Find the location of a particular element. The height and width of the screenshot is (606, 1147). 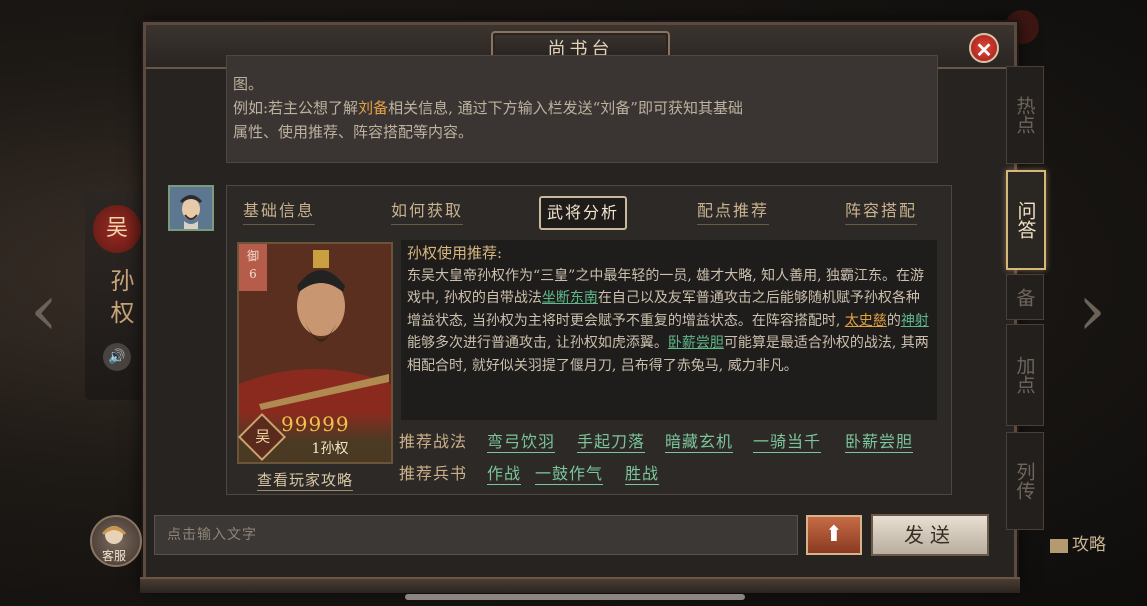

intro-line-1: 图。 is located at coordinates (248, 84).